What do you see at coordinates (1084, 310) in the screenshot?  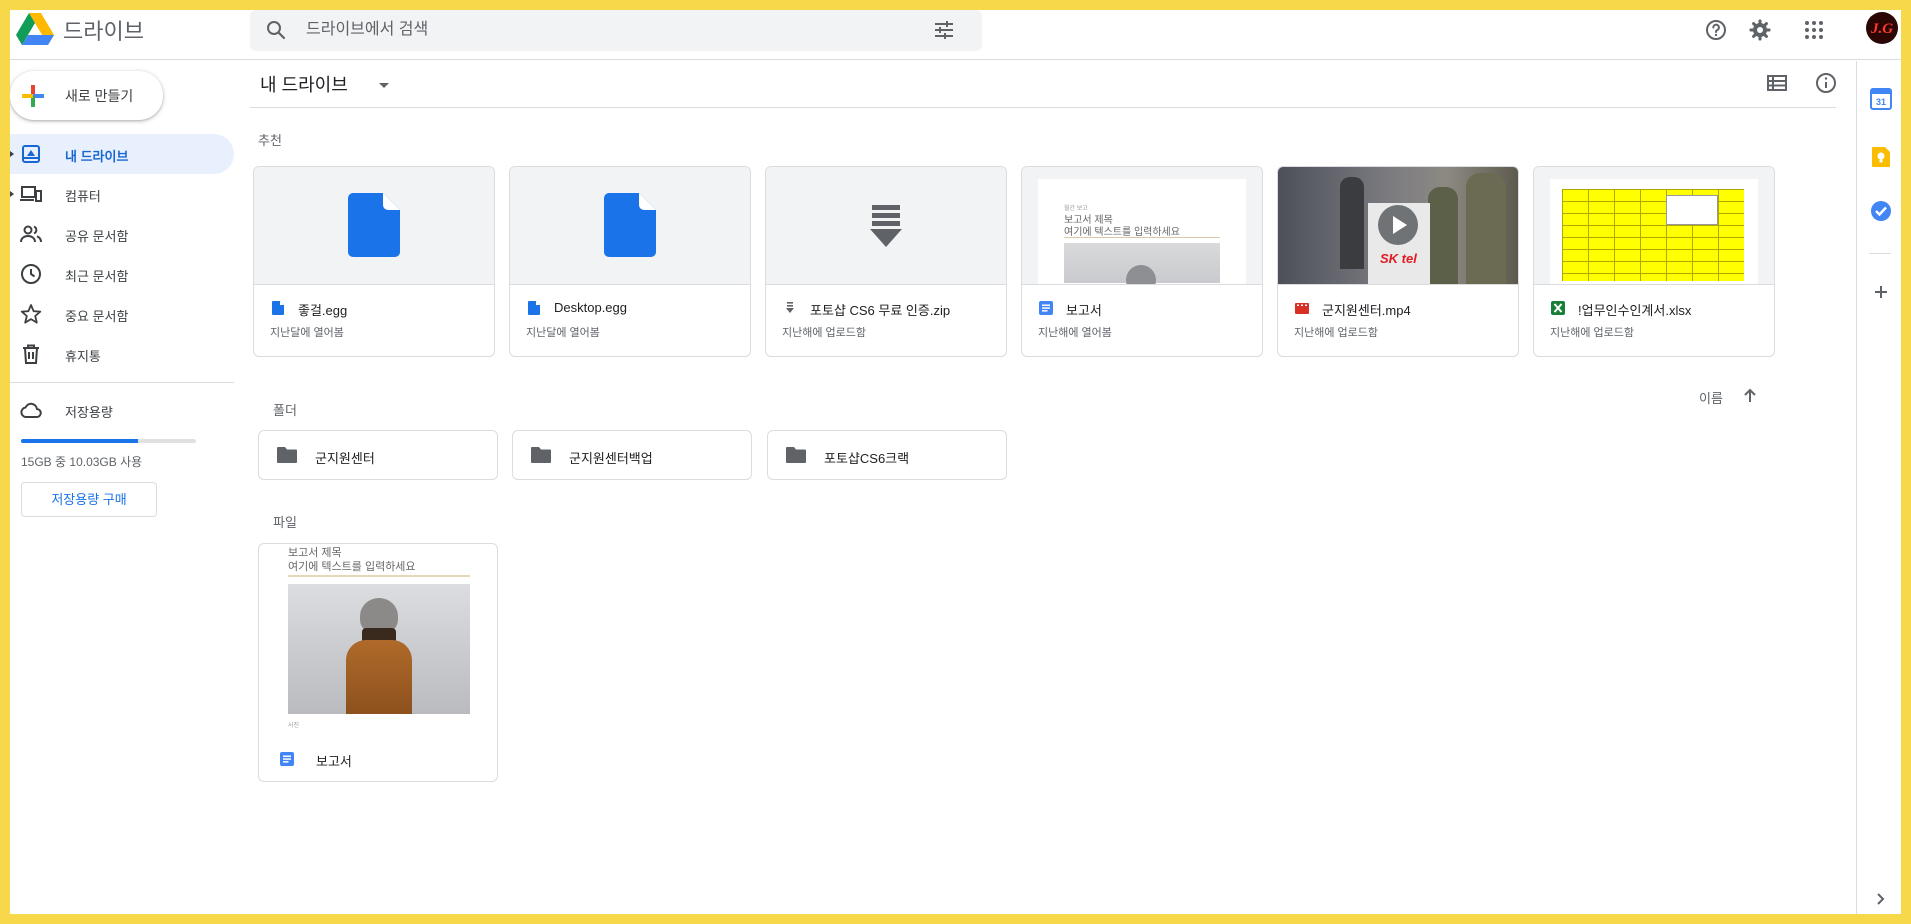 I see `card-name: 보고서` at bounding box center [1084, 310].